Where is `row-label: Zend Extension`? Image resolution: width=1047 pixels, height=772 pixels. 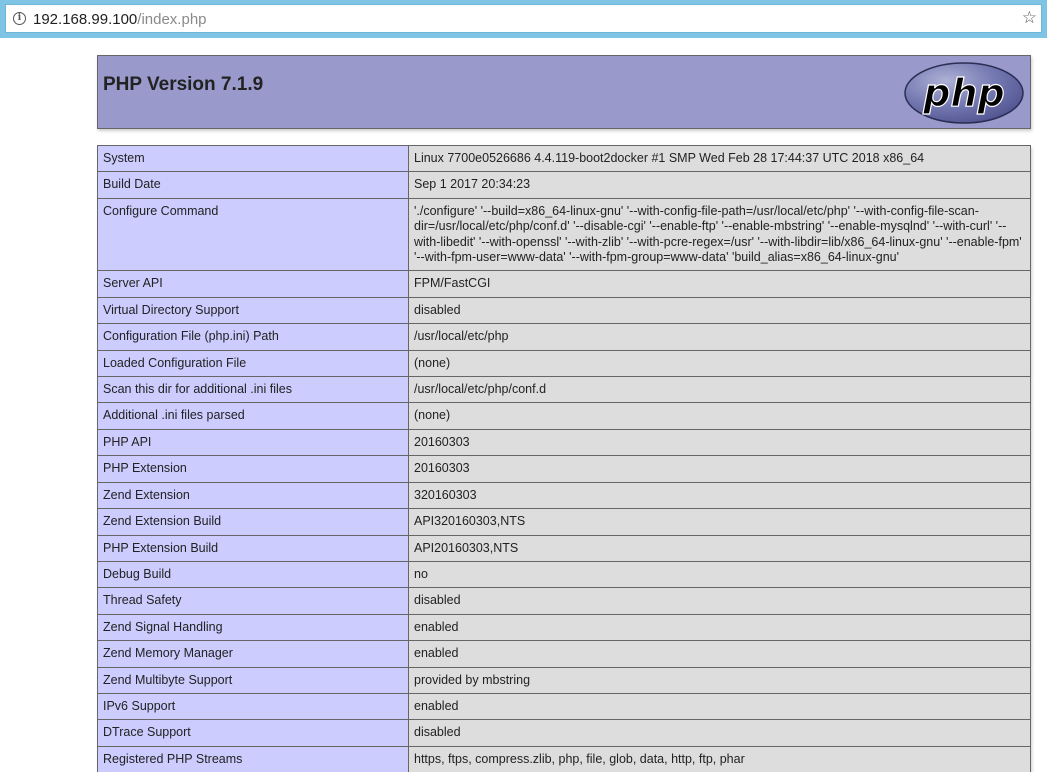
row-label: Zend Extension is located at coordinates (253, 495).